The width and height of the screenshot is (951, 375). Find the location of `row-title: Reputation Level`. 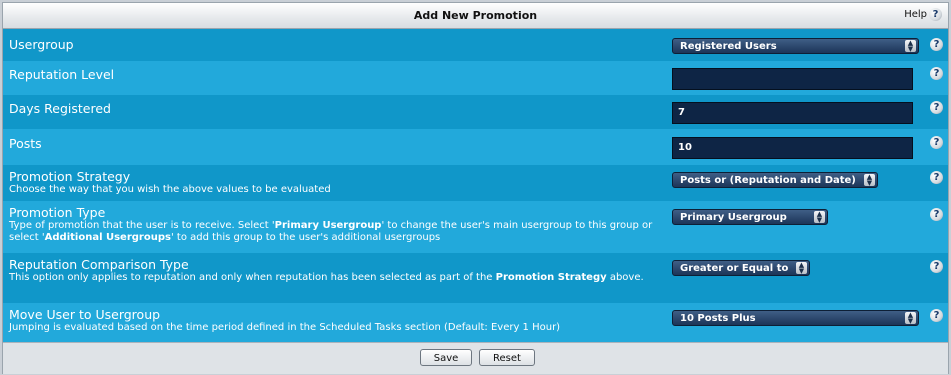

row-title: Reputation Level is located at coordinates (62, 74).